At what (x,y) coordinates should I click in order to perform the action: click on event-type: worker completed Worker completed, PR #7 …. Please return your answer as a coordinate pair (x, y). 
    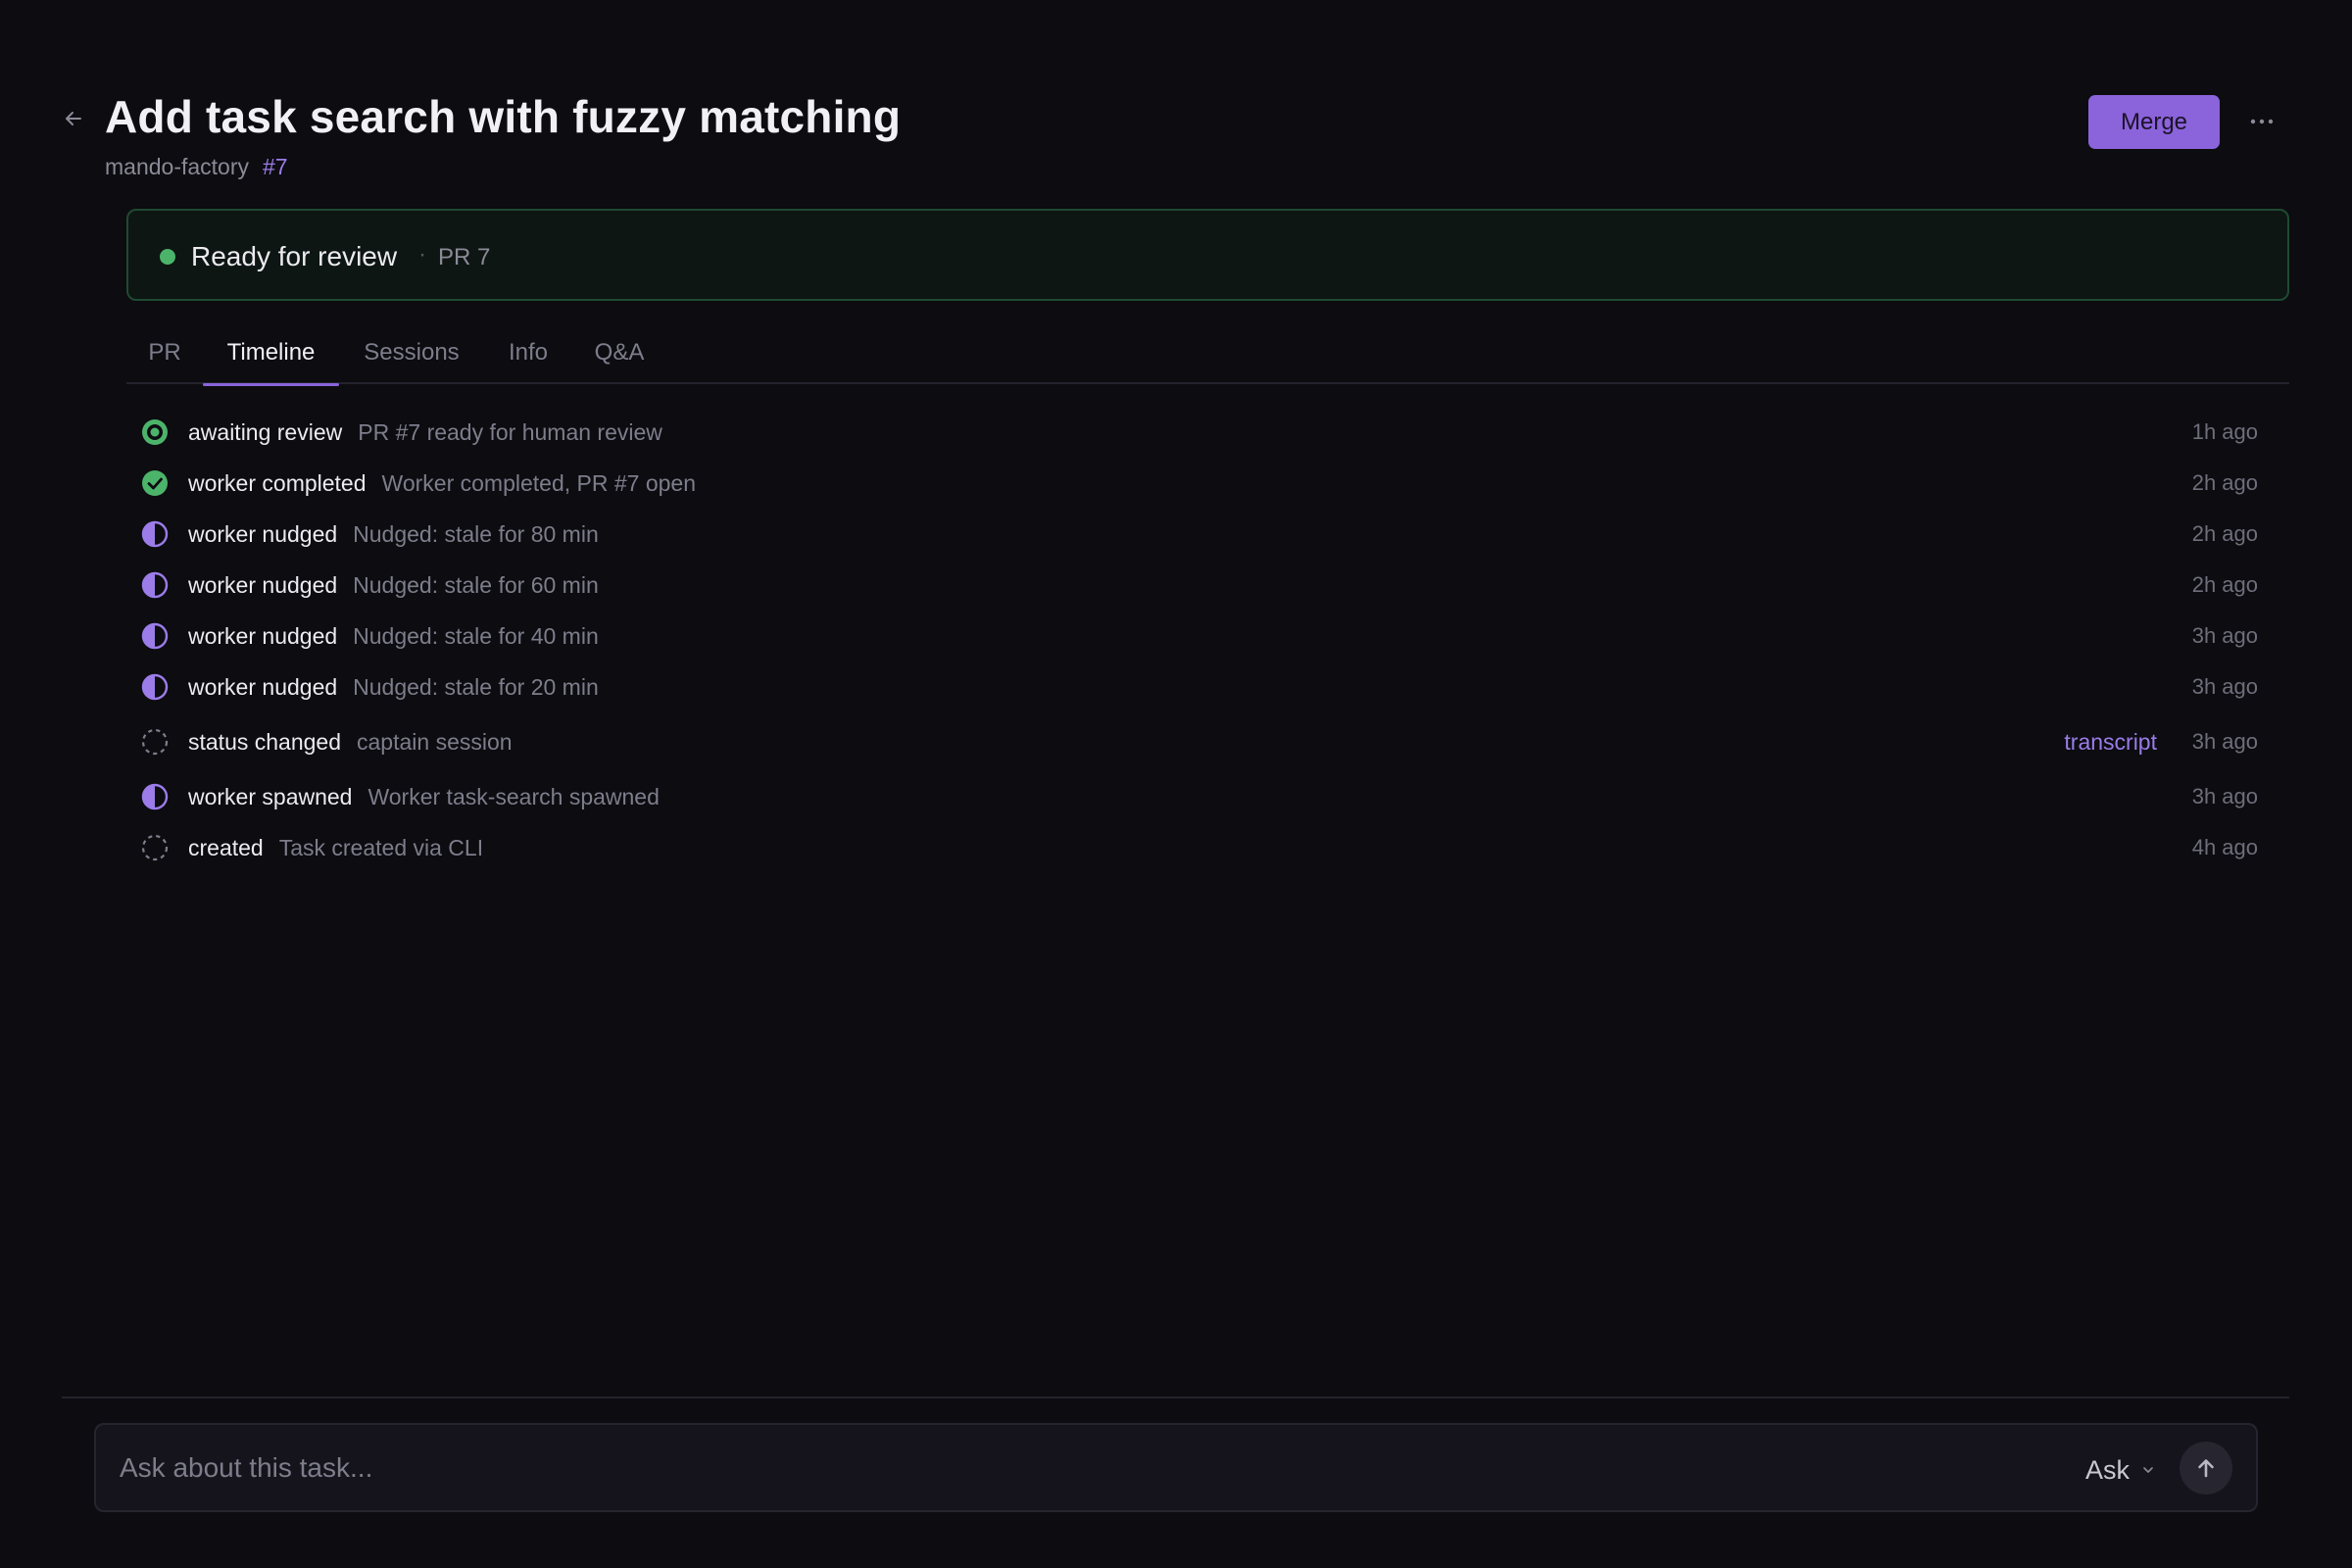
    Looking at the image, I should click on (442, 483).